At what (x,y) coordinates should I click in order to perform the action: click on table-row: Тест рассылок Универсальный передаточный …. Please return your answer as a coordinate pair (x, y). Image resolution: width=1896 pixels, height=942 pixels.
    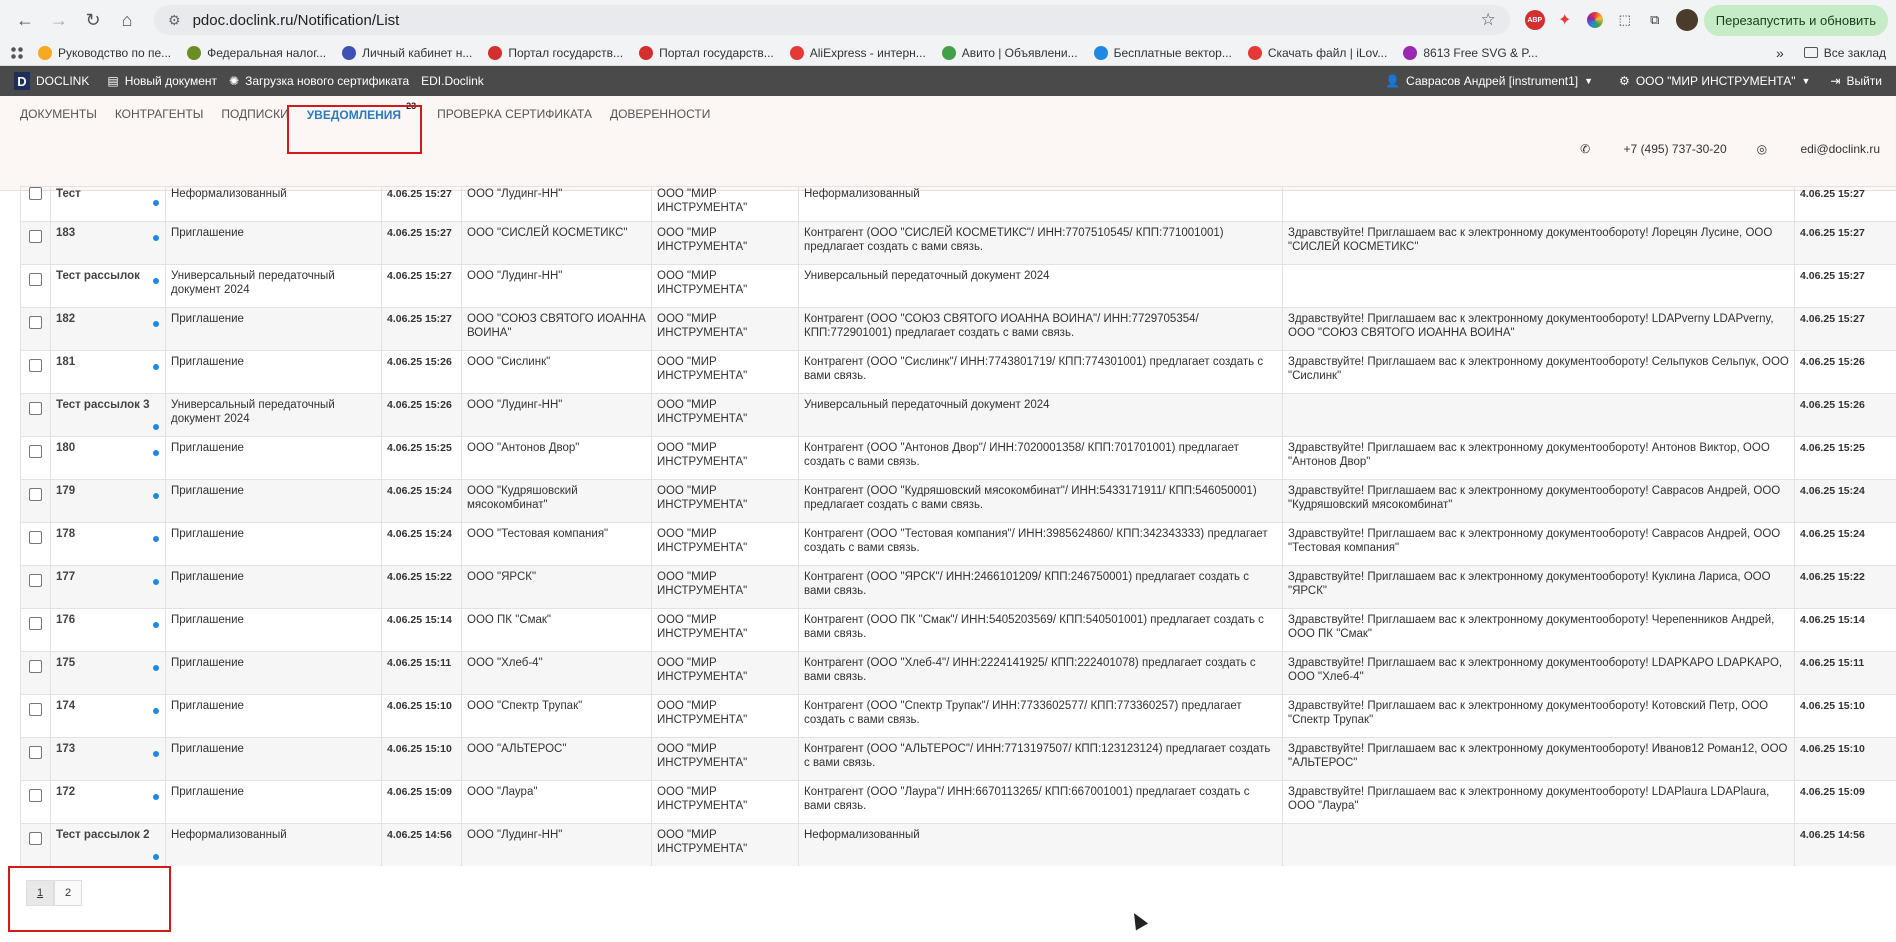
    Looking at the image, I should click on (958, 286).